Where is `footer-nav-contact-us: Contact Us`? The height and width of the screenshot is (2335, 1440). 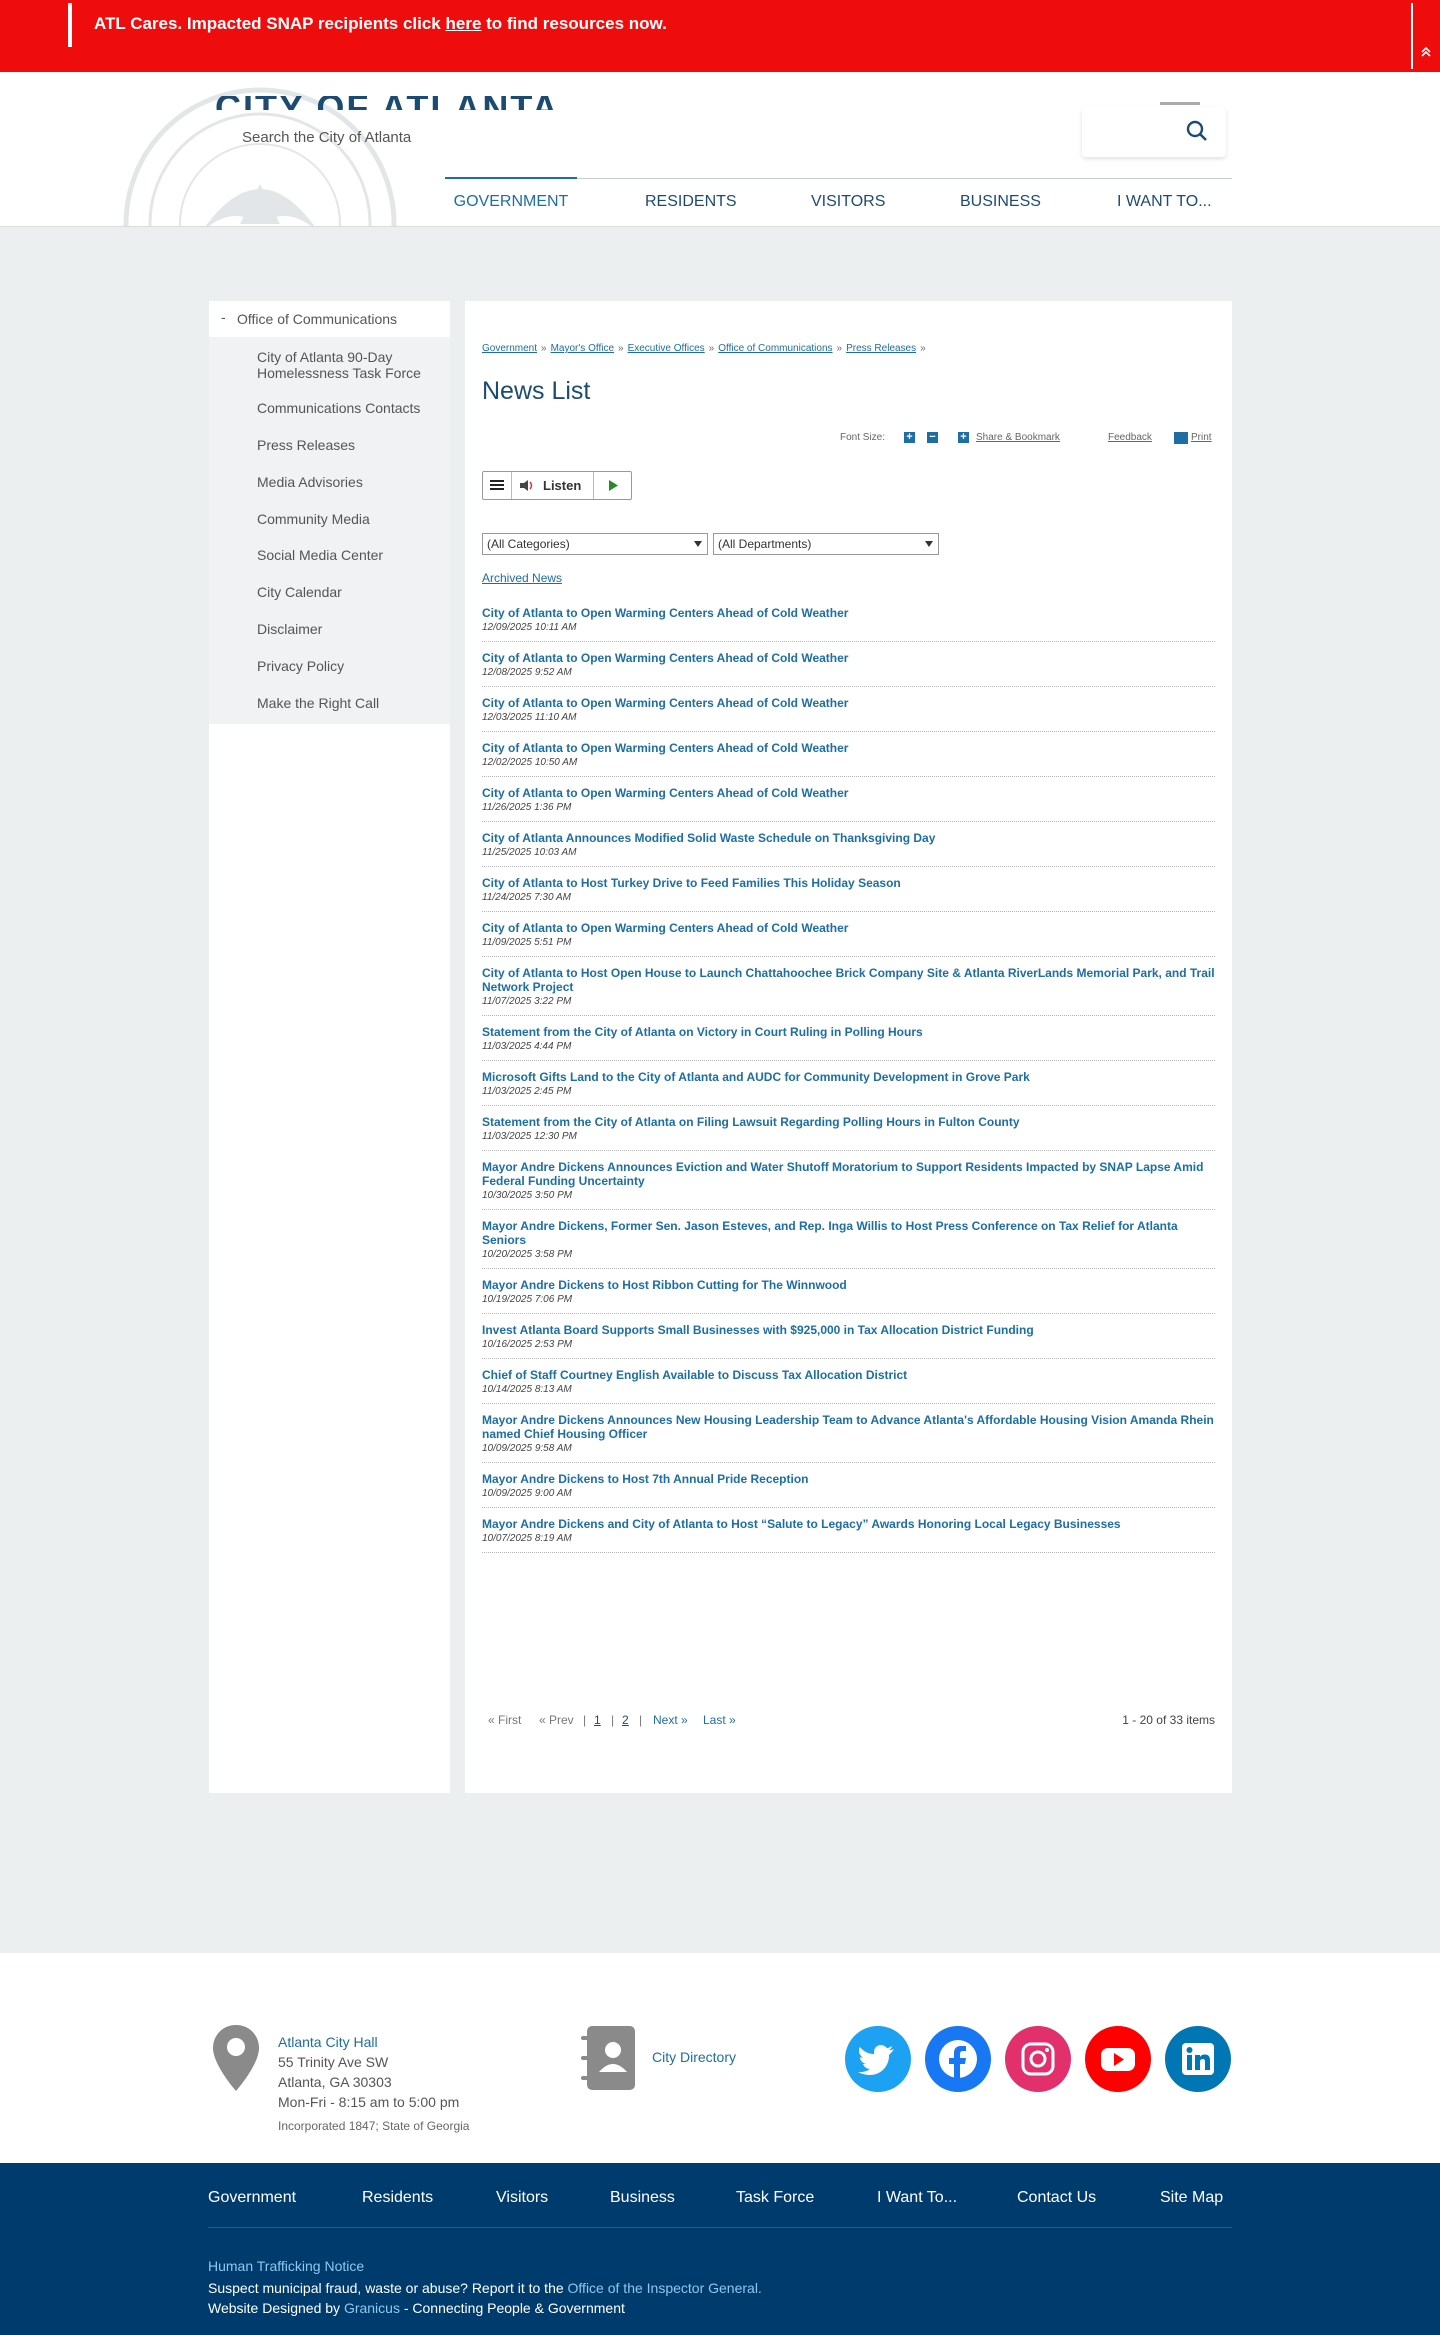
footer-nav-contact-us: Contact Us is located at coordinates (1056, 2198).